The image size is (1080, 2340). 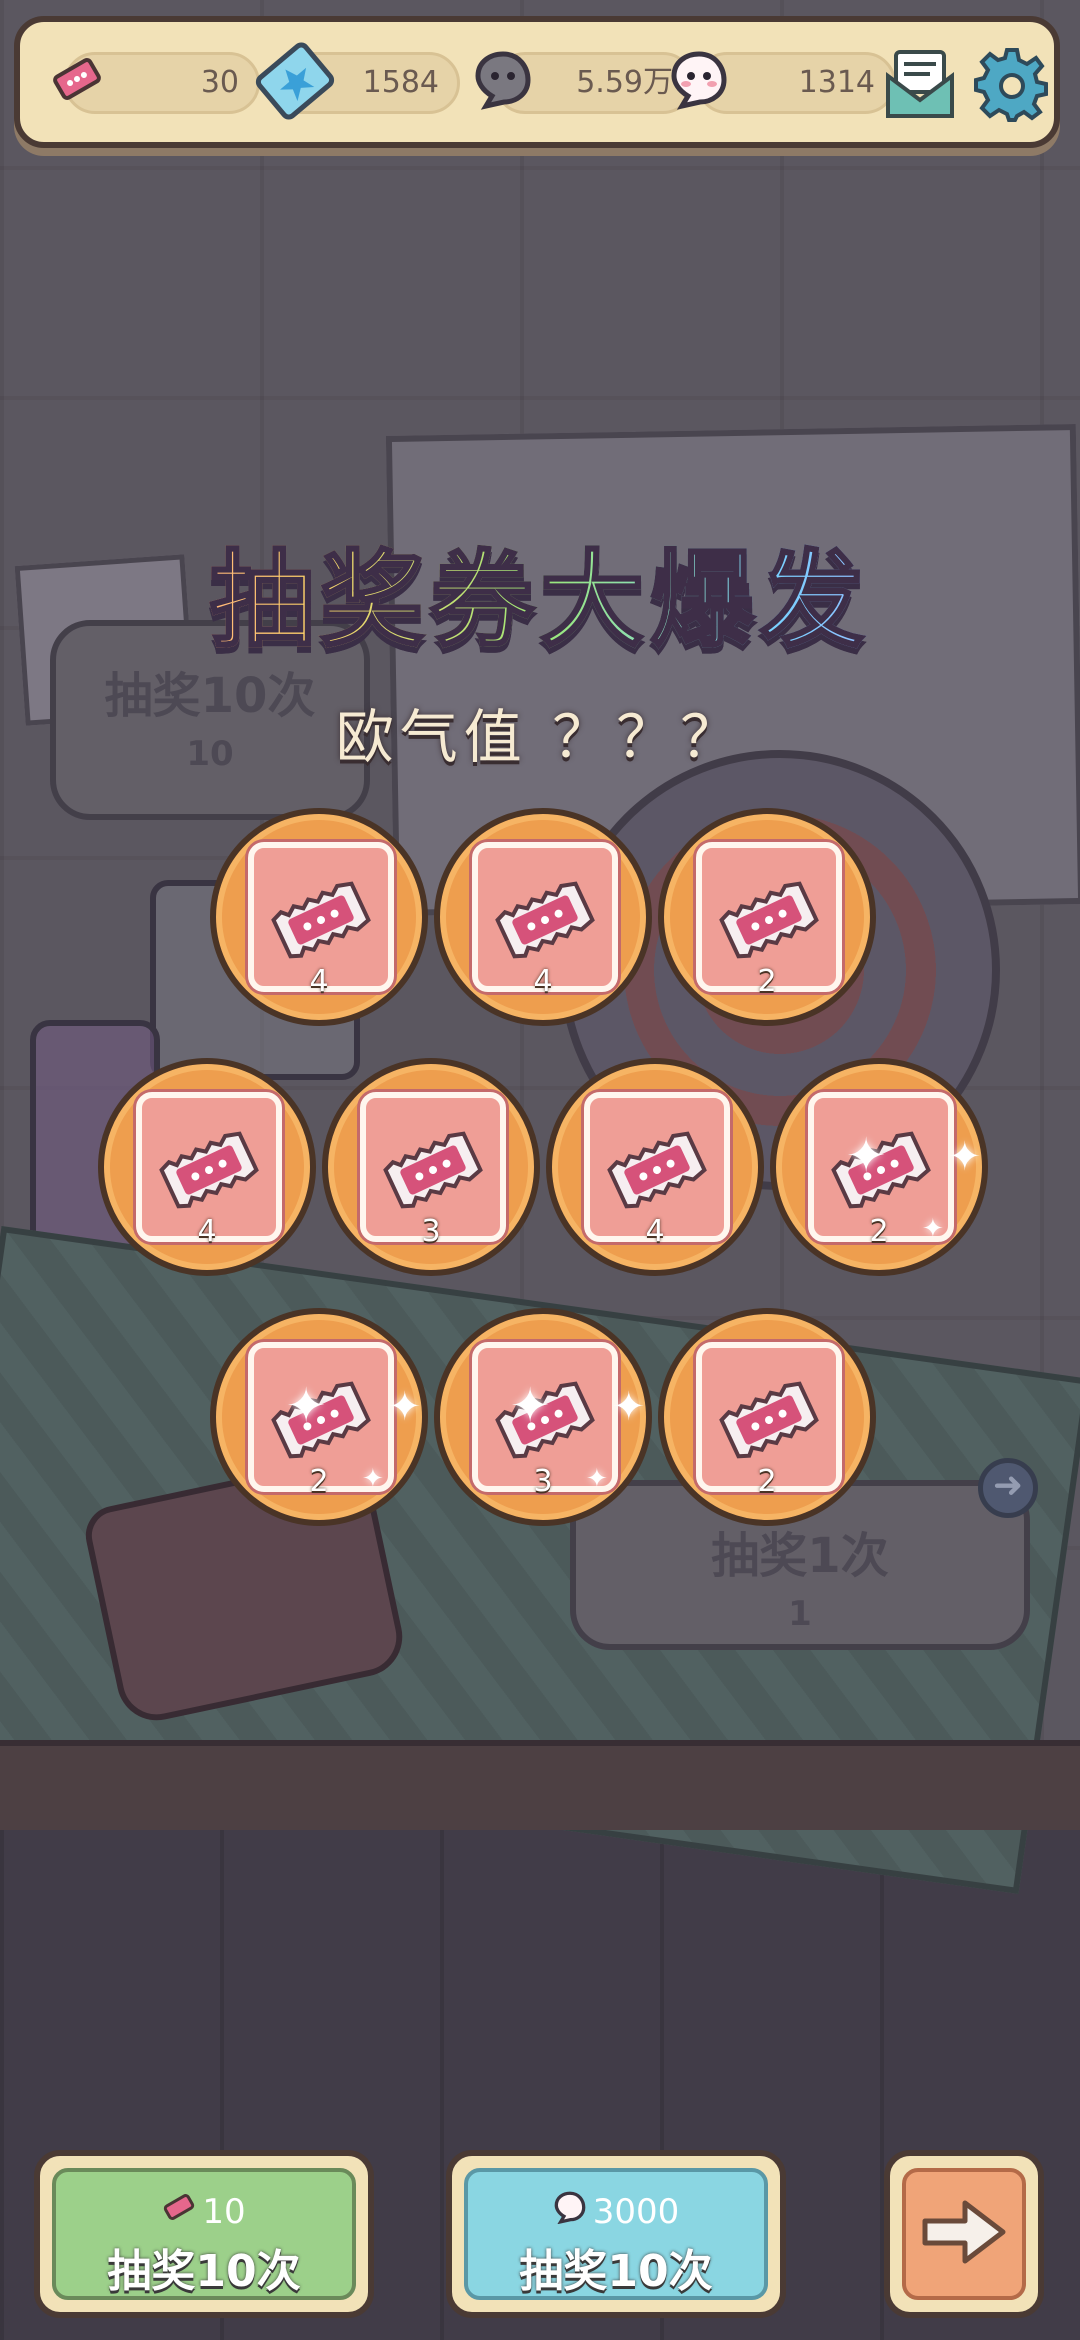 I want to click on soul-draw-cost: 3000, so click(x=636, y=2211).